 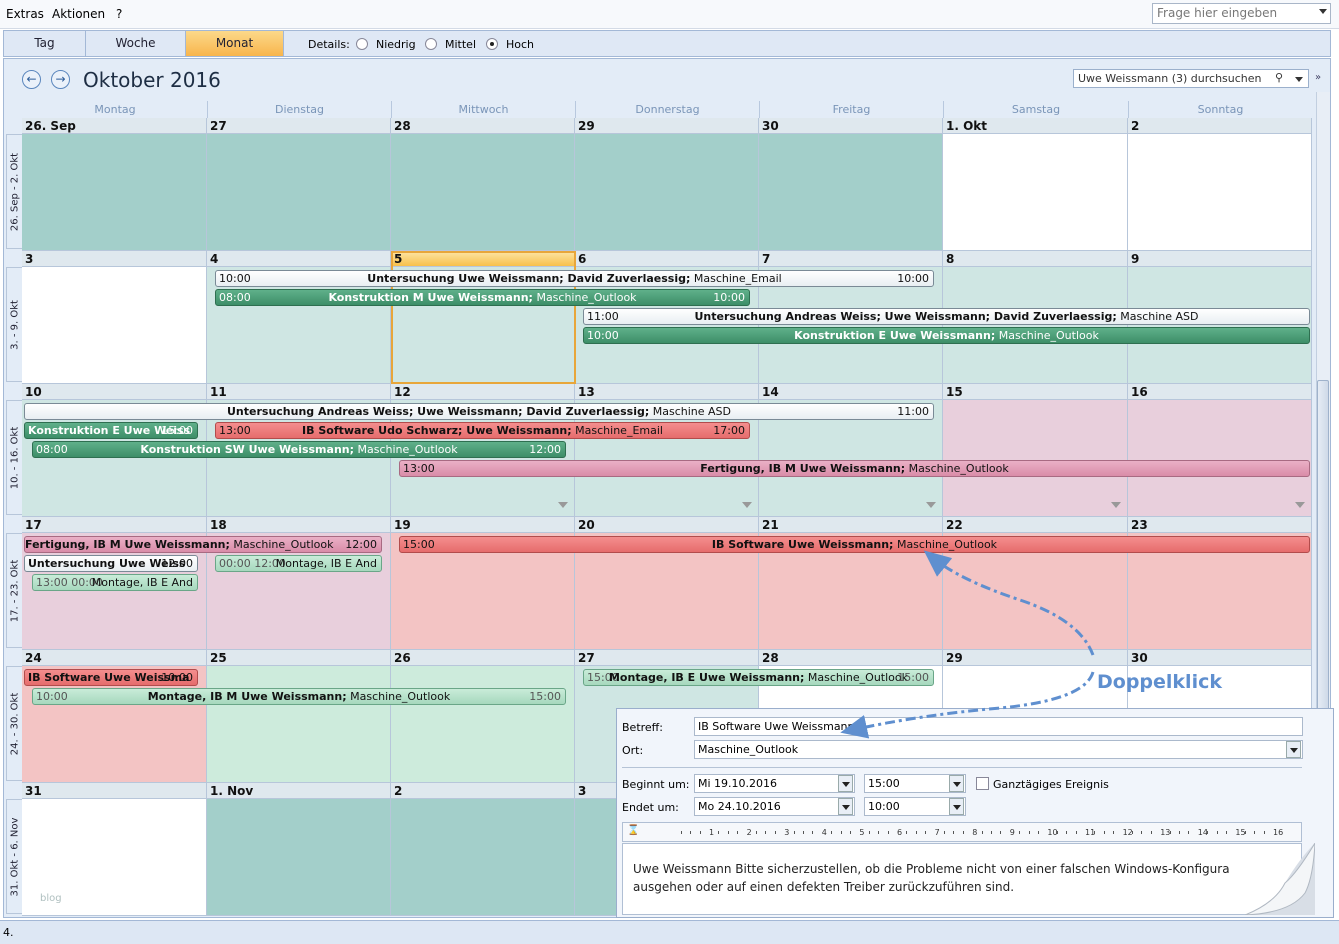 What do you see at coordinates (299, 525) in the screenshot?
I see `day-number: 18` at bounding box center [299, 525].